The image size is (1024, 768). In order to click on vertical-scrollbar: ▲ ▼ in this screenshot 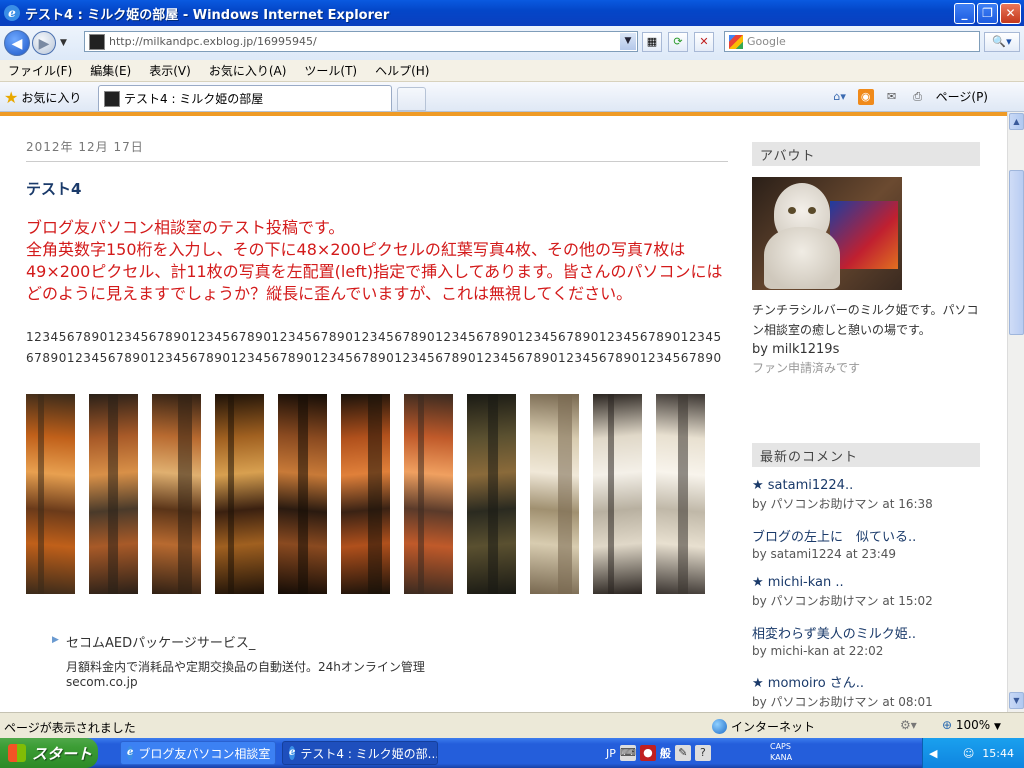, I will do `click(1015, 412)`.